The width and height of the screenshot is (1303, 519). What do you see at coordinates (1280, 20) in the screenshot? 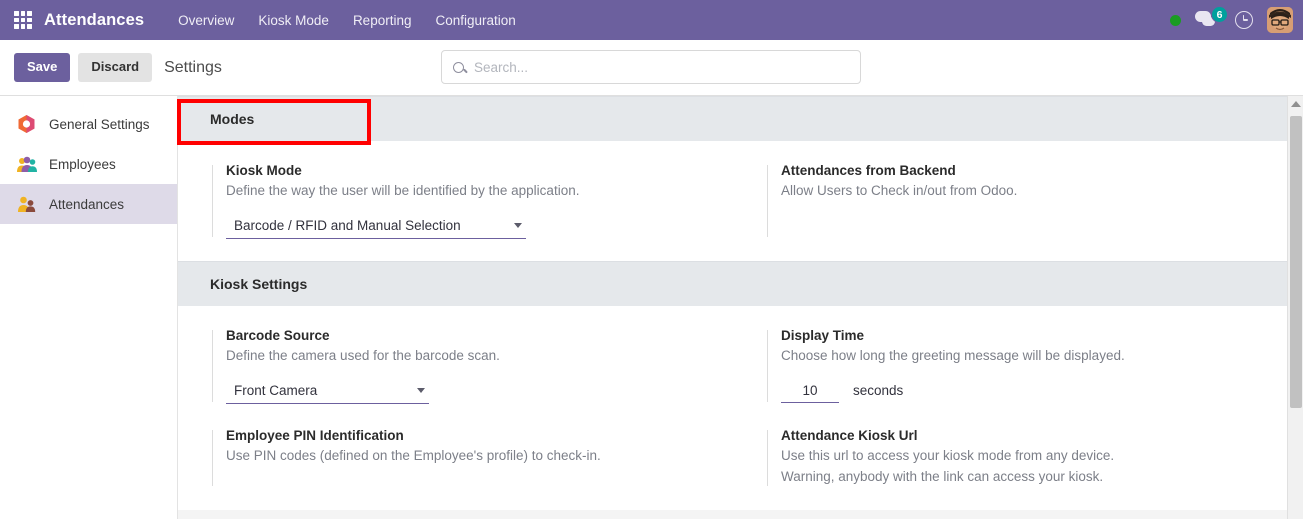
I see `user-avatar` at bounding box center [1280, 20].